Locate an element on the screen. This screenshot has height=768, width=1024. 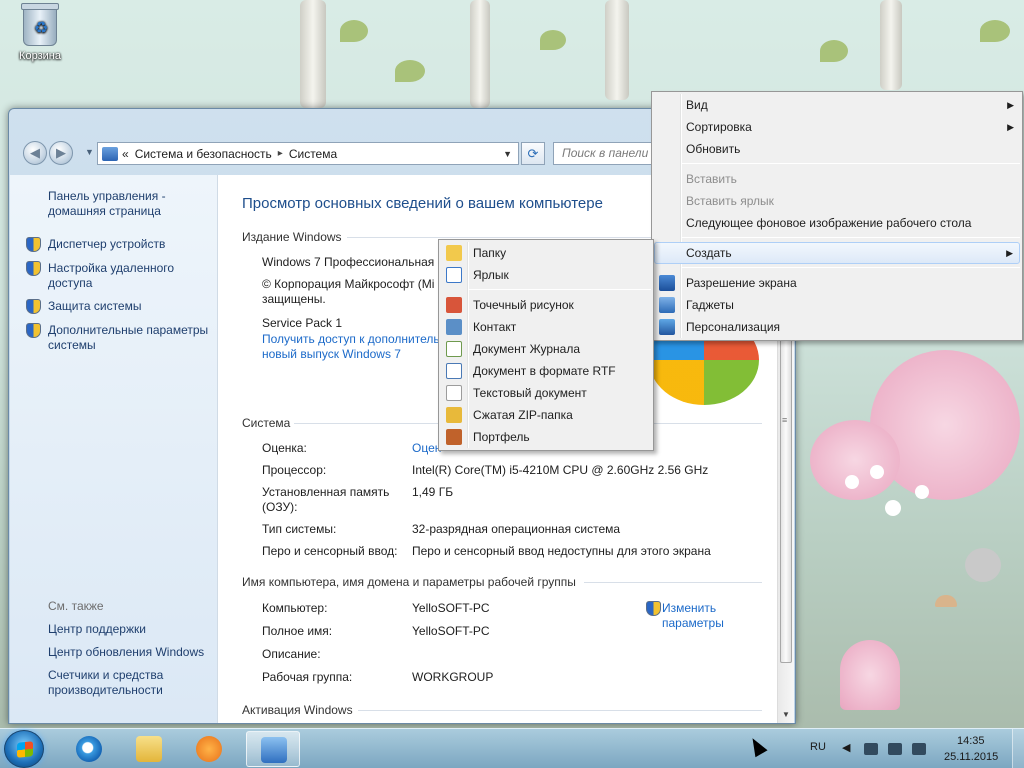
breadcrumb-system-security: Система и безопасность is located at coordinates (203, 154).